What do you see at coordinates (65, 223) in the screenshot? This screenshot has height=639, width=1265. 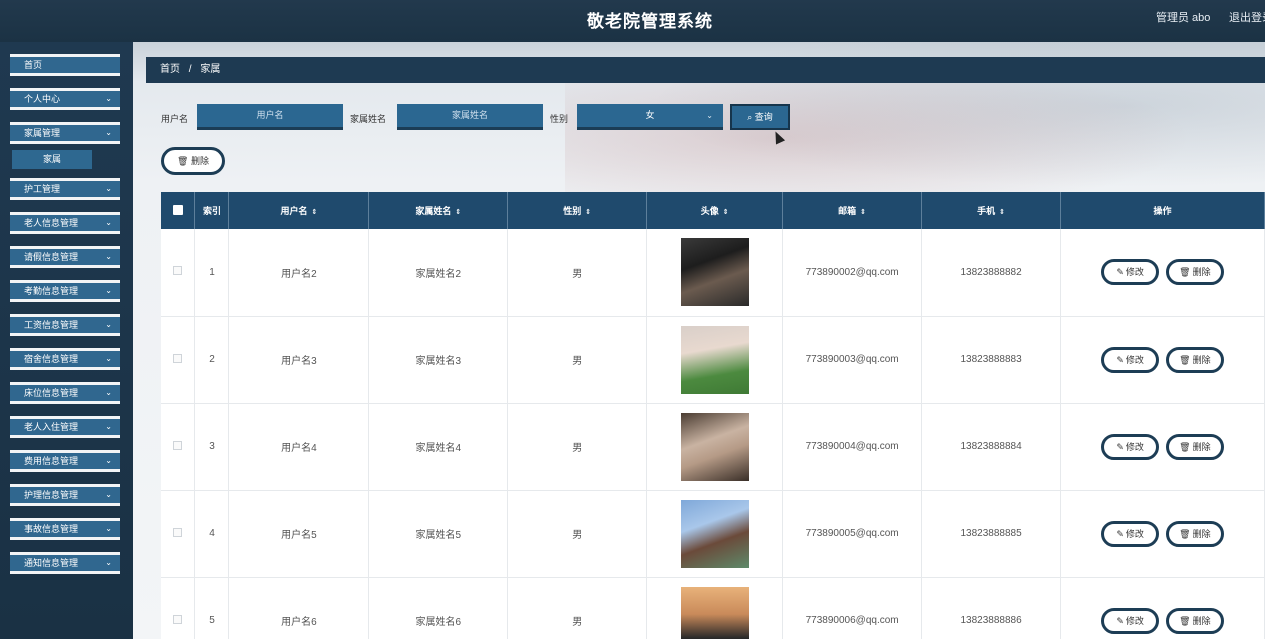 I see `sidebar-item-elder-info: 老人信息管理 ⌄` at bounding box center [65, 223].